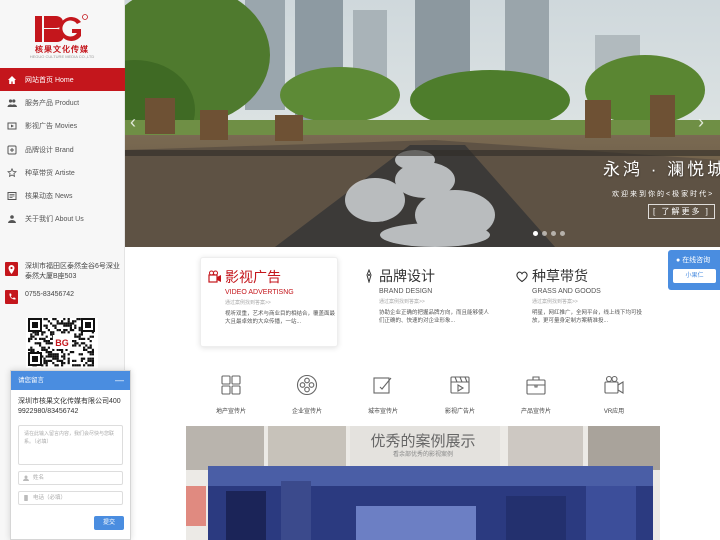 This screenshot has width=720, height=540. Describe the element at coordinates (307, 385) in the screenshot. I see `film-reel-icon` at that location.